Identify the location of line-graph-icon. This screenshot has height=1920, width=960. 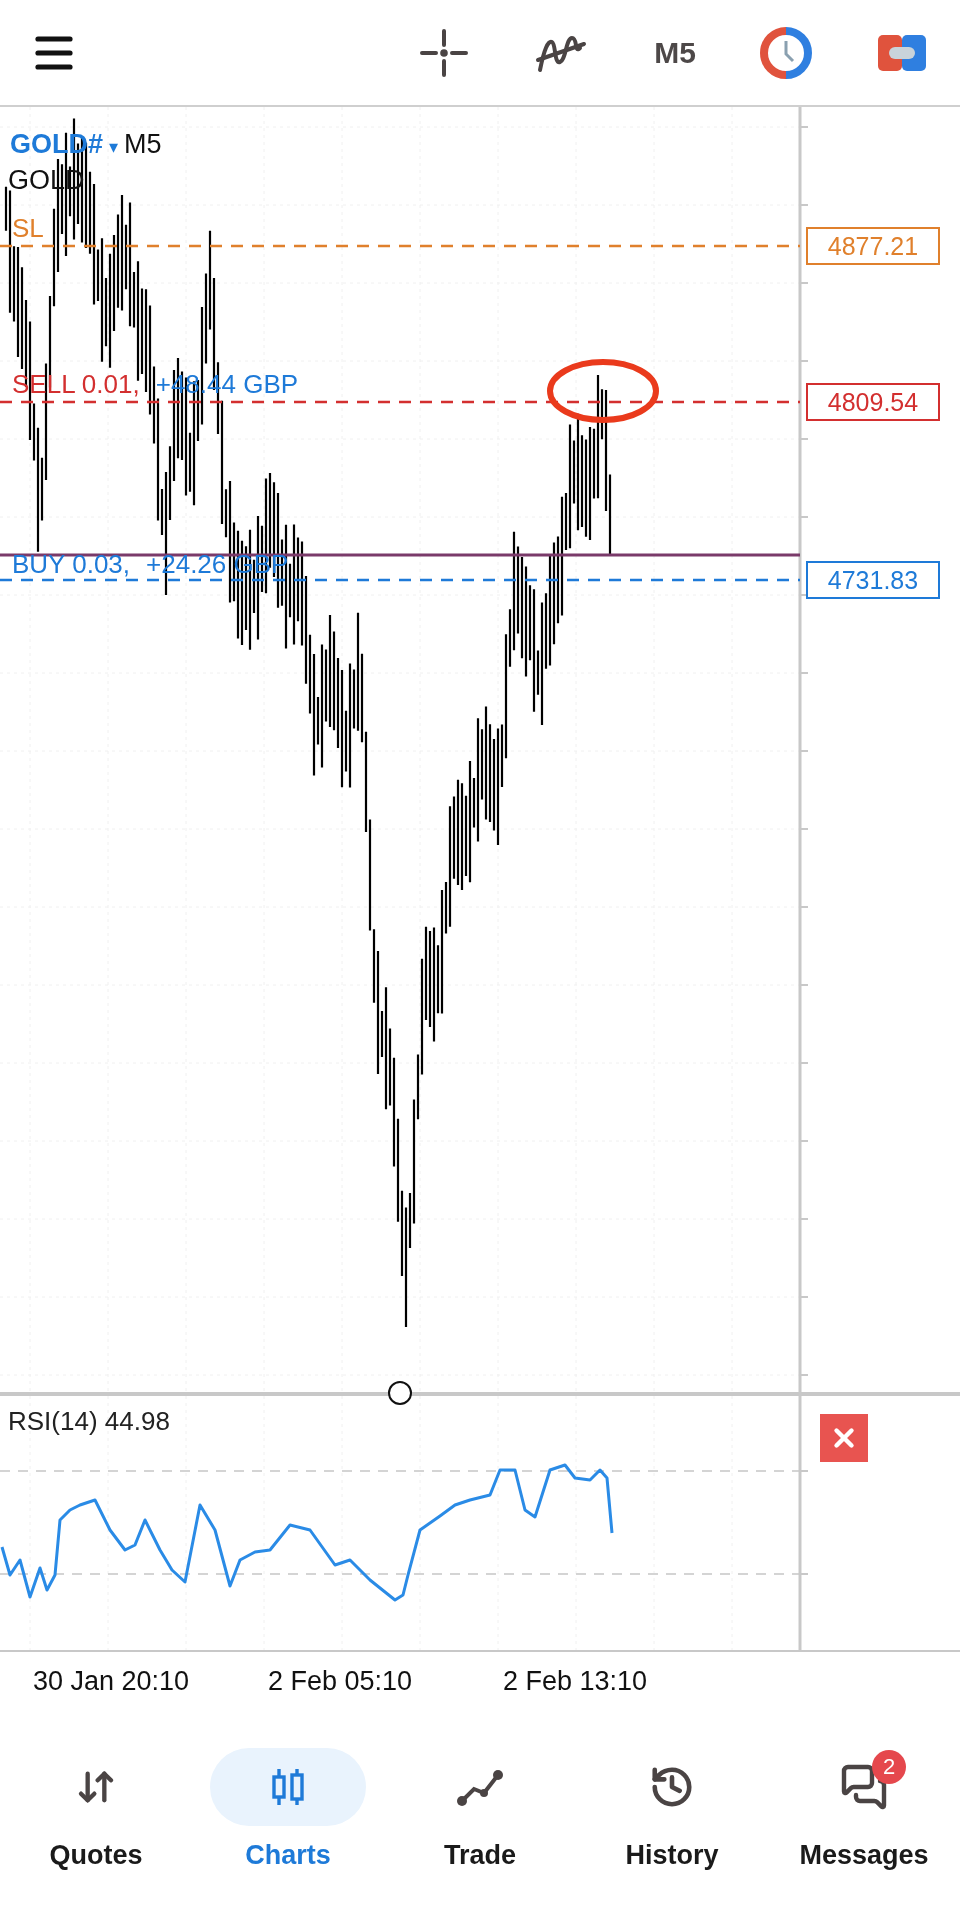
(480, 1787).